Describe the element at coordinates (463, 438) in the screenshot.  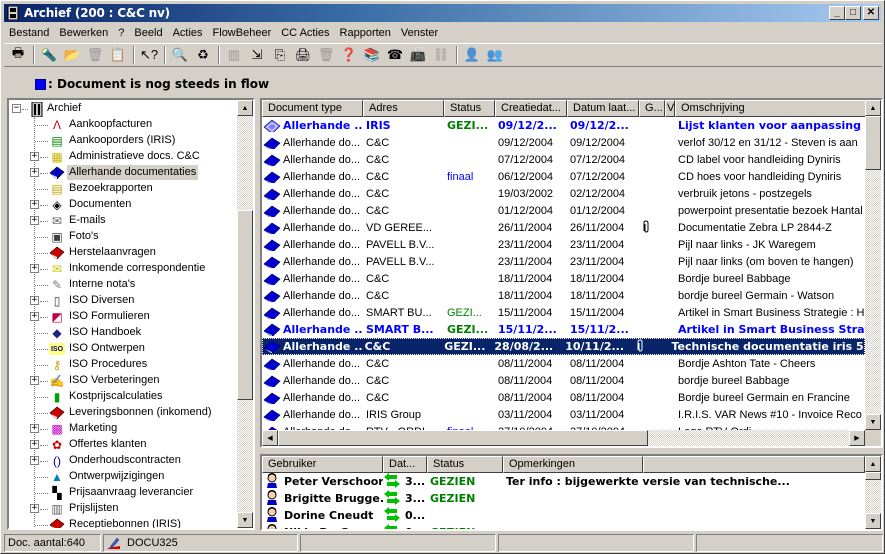
I see `list-hscroll-thumb` at that location.